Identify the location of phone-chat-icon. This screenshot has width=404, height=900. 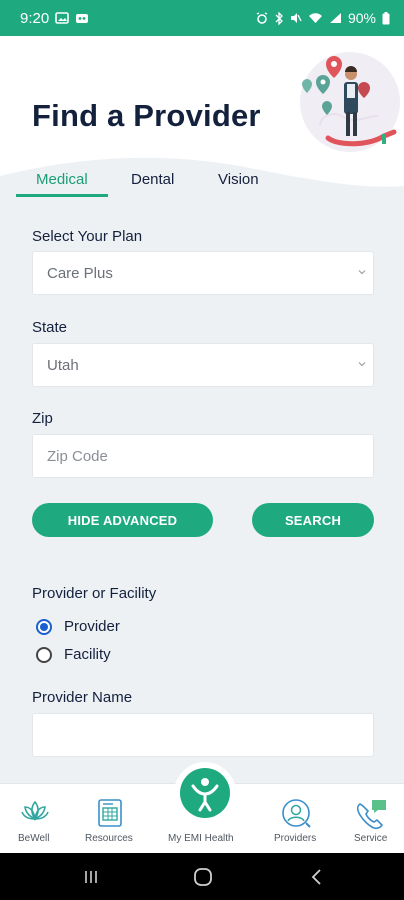
(371, 815).